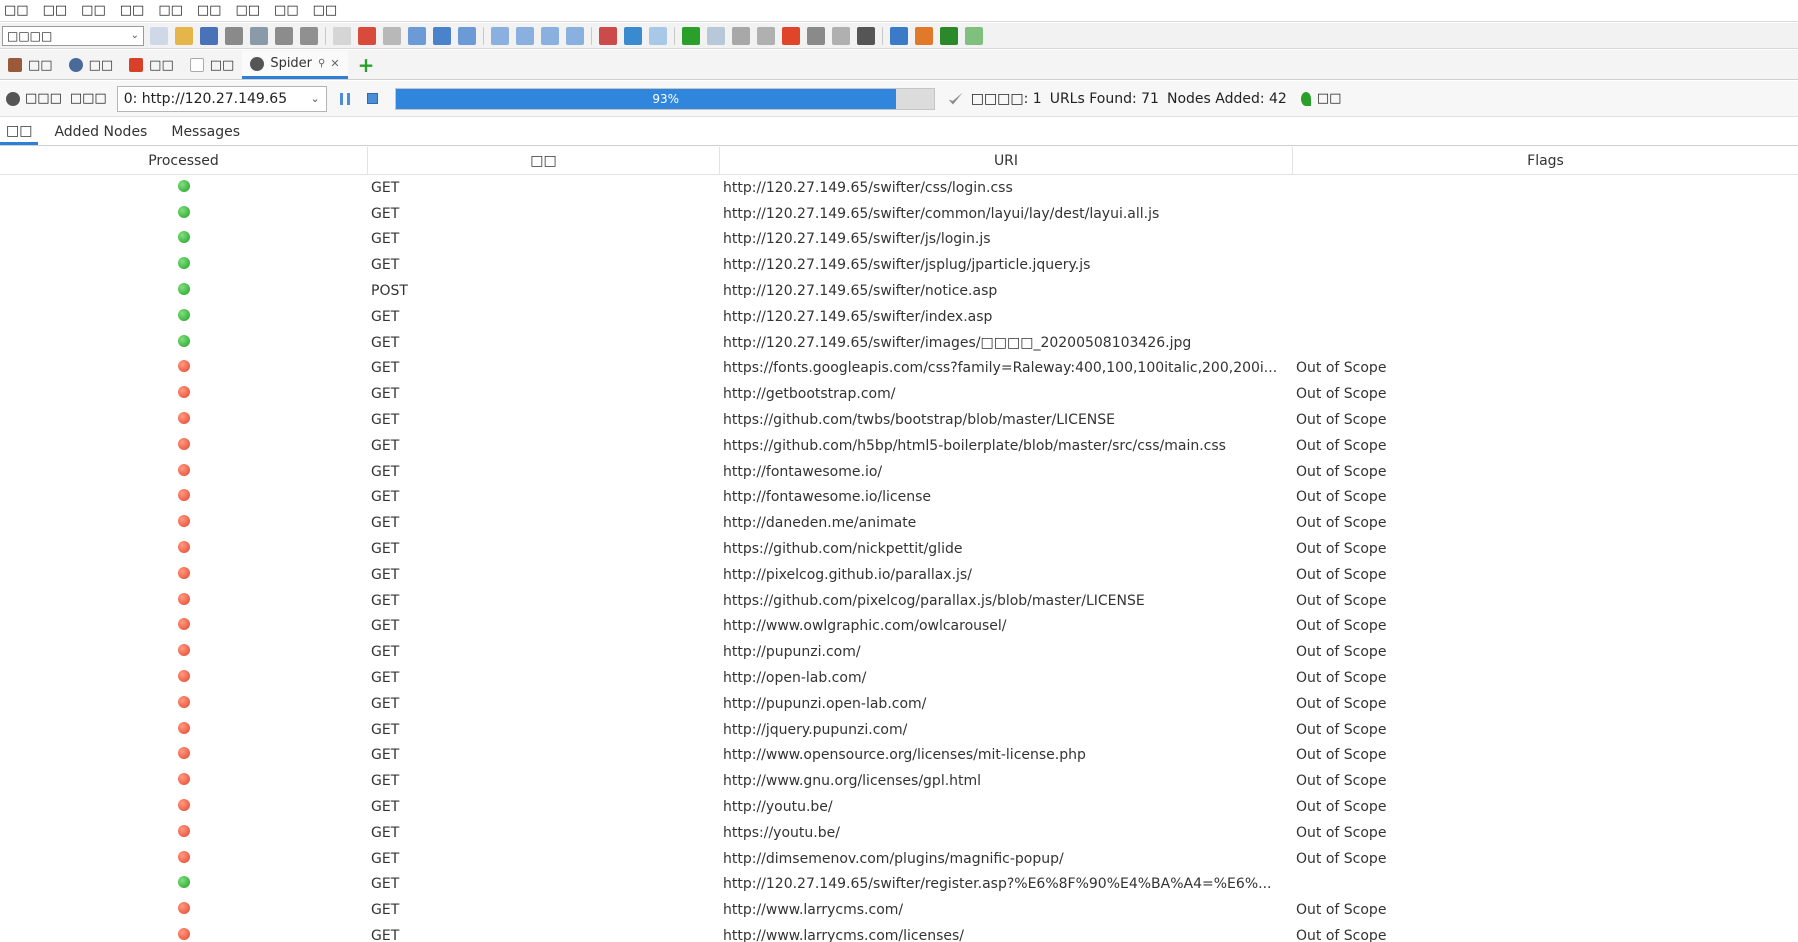 This screenshot has width=1798, height=942. I want to click on column-header-uri: URI, so click(1006, 161).